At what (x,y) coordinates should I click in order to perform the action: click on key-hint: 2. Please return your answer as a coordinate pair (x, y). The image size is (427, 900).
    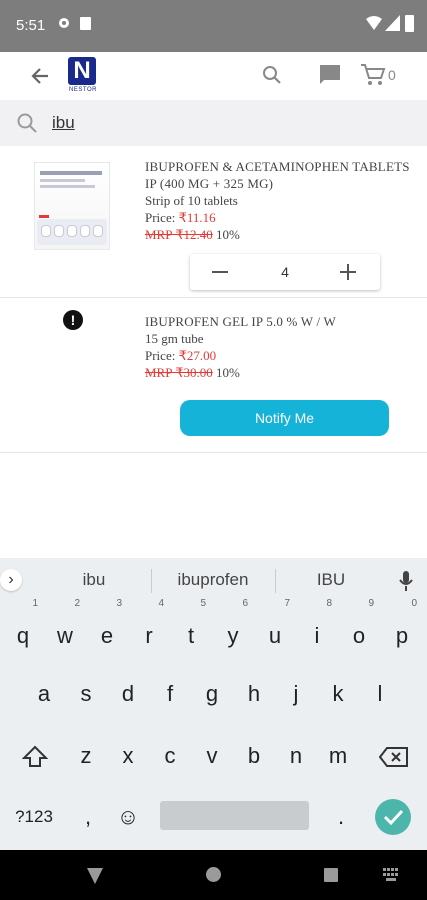
    Looking at the image, I should click on (77, 603).